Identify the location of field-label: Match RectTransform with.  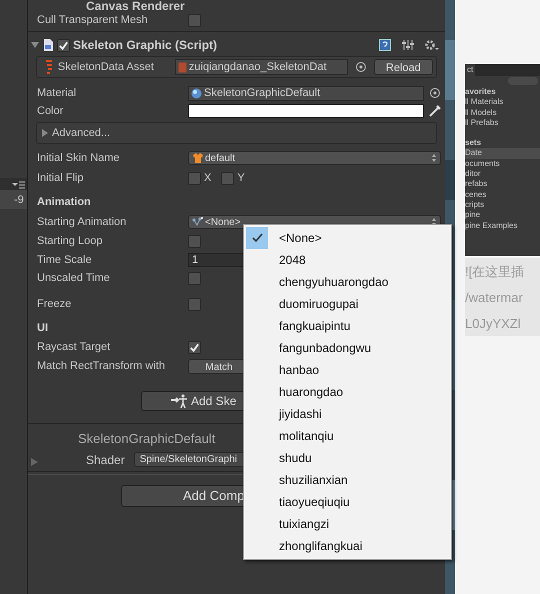
(101, 366).